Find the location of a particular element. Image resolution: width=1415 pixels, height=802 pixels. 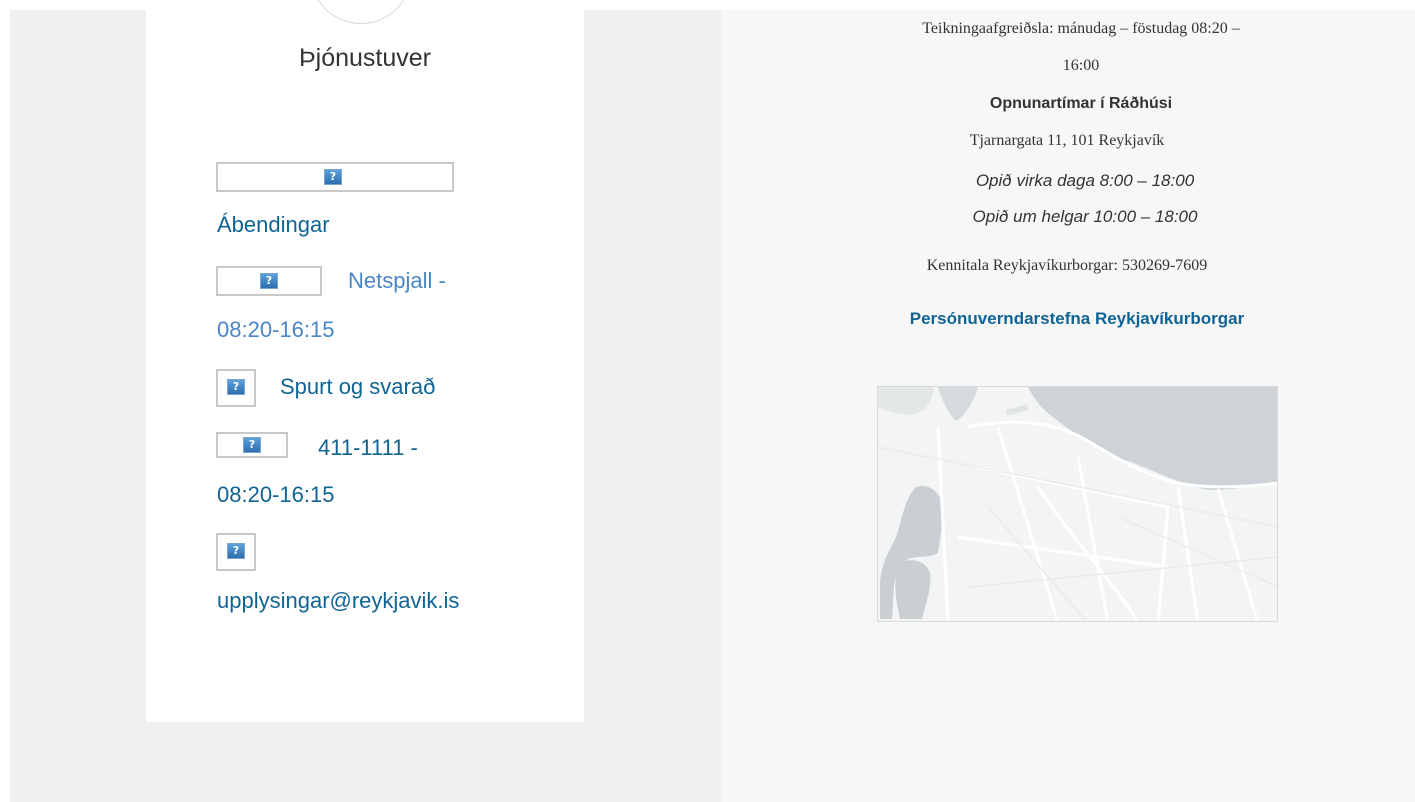

phone-image-placeholder: ? is located at coordinates (252, 445).